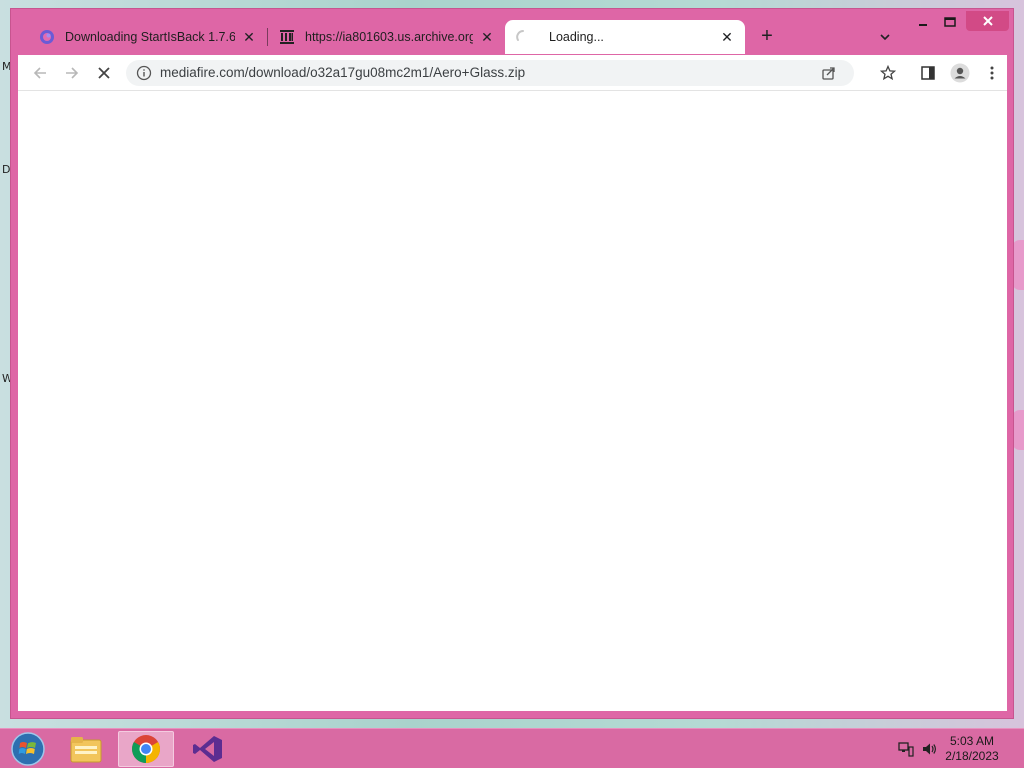  Describe the element at coordinates (906, 749) in the screenshot. I see `network-icon` at that location.